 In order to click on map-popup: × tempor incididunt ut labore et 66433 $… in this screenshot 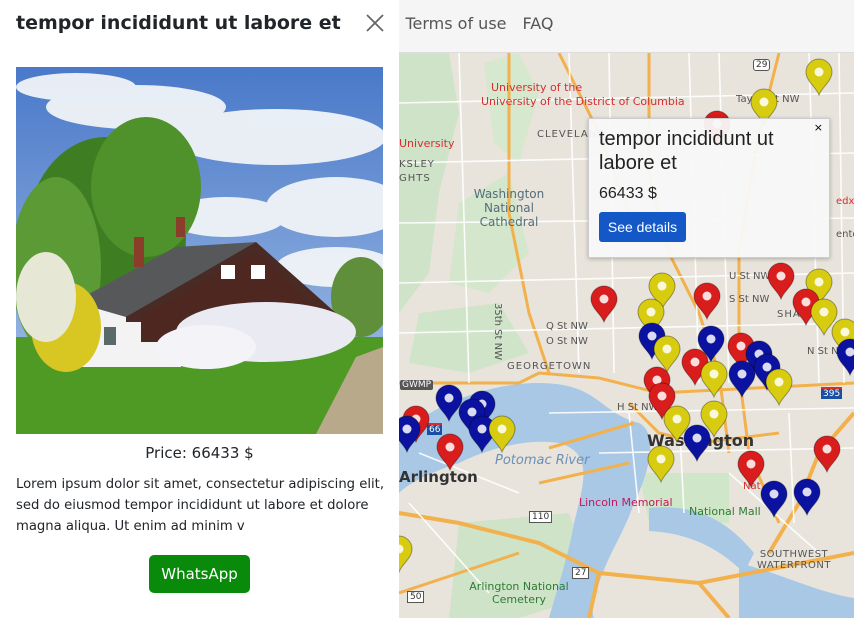, I will do `click(709, 188)`.